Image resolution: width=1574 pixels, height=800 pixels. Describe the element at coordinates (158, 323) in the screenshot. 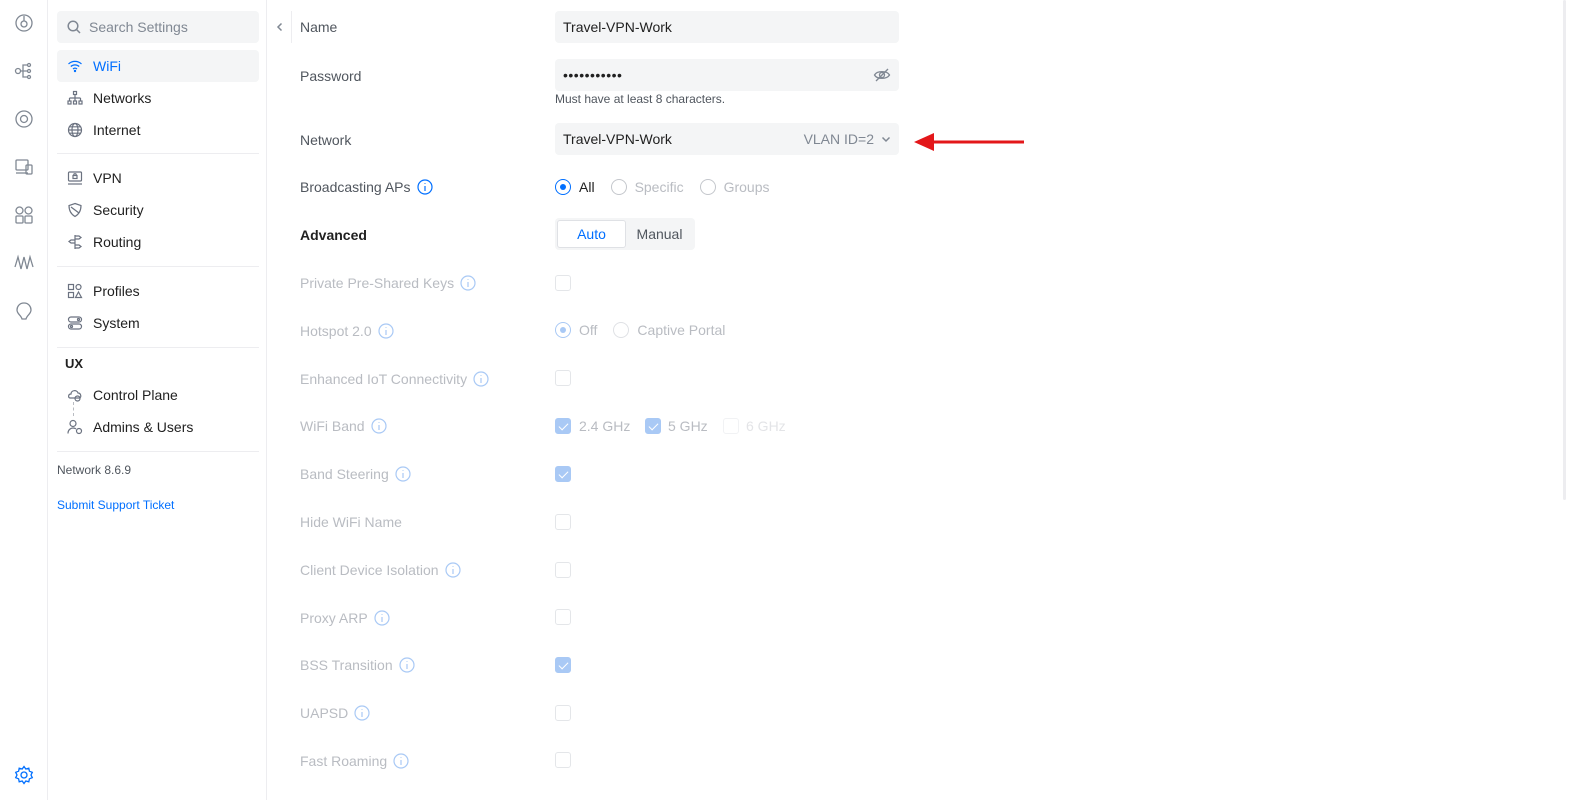

I see `sidebar-item-system: System` at that location.